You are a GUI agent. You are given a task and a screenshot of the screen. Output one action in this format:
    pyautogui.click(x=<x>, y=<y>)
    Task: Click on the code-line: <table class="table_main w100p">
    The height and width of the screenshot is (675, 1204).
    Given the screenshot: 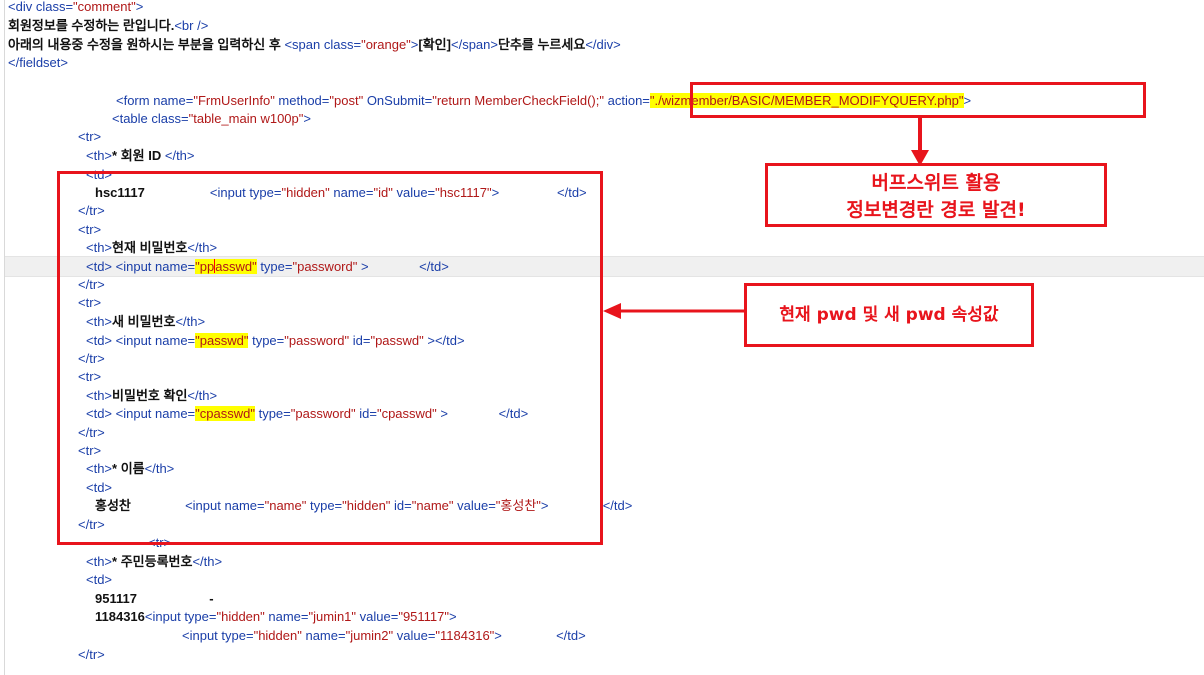 What is the action you would take?
    pyautogui.click(x=211, y=119)
    